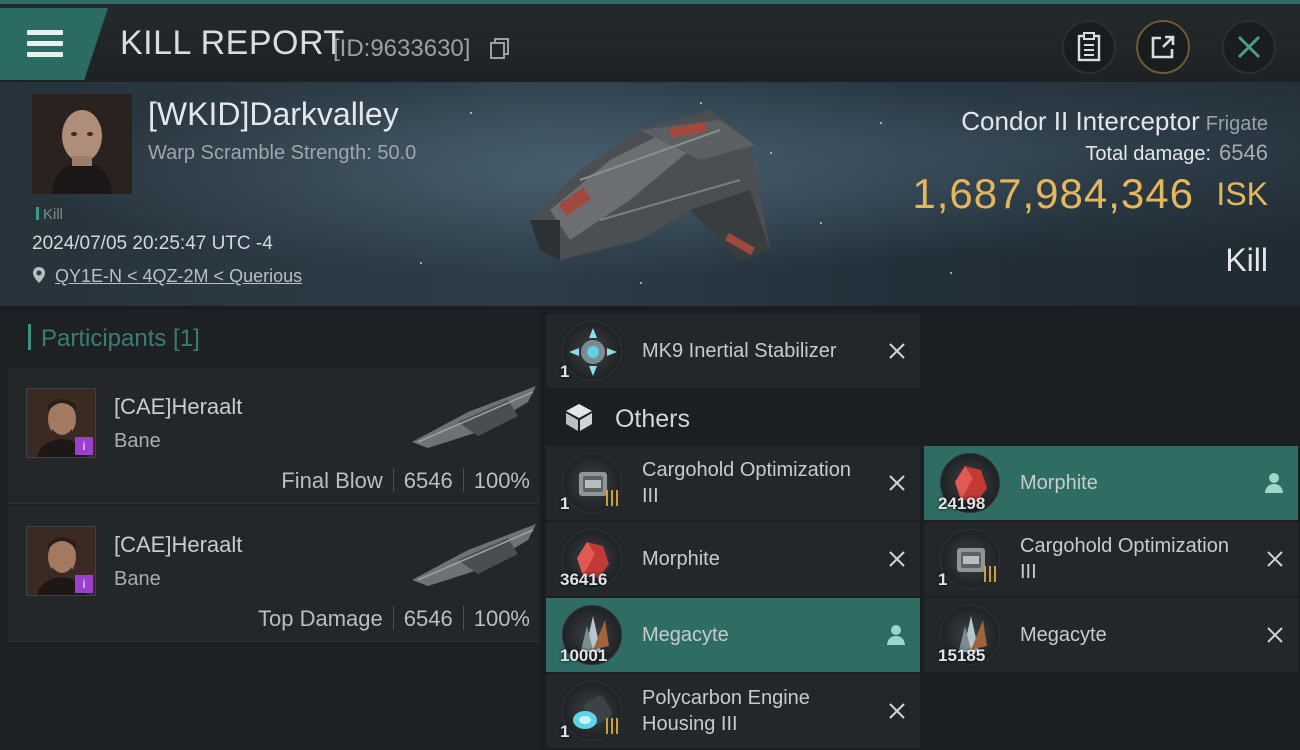  I want to click on item-row: 1 Polycarbon Engine Housing III, so click(733, 711).